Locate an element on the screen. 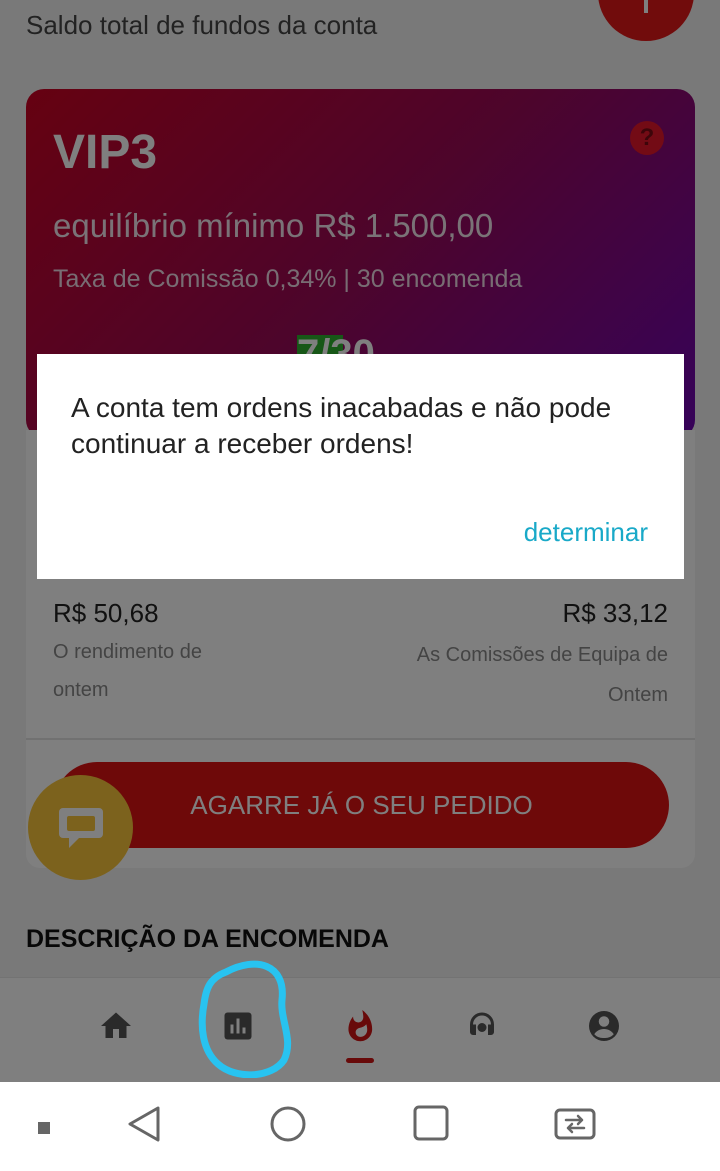 Image resolution: width=720 pixels, height=1171 pixels. home-button-icon is located at coordinates (288, 1124).